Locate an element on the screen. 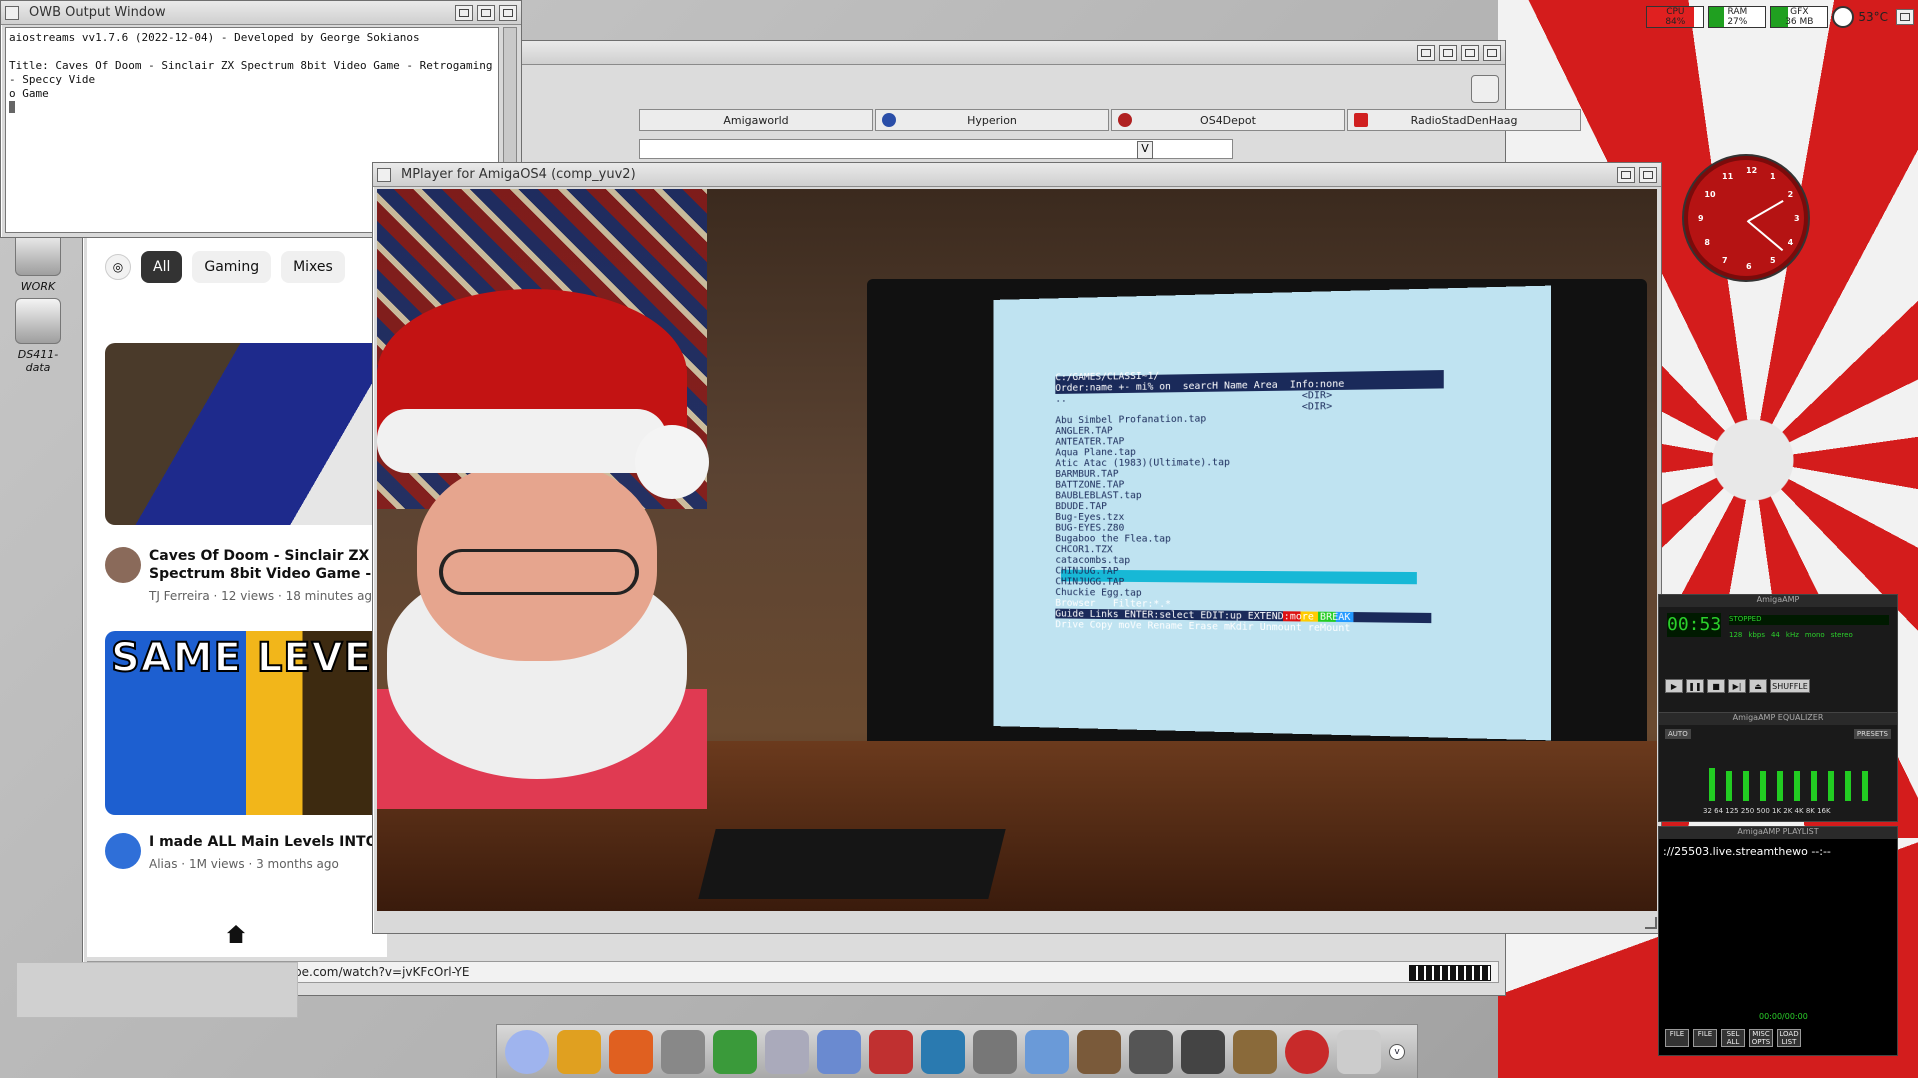  snapshot-button is located at coordinates (1448, 52).